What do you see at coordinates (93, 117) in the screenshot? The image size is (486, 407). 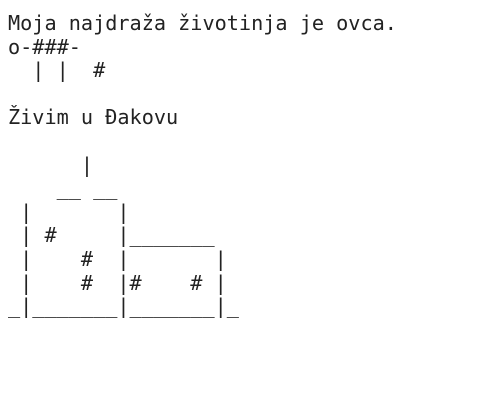 I see `text-line-location: Živim u Đakovu` at bounding box center [93, 117].